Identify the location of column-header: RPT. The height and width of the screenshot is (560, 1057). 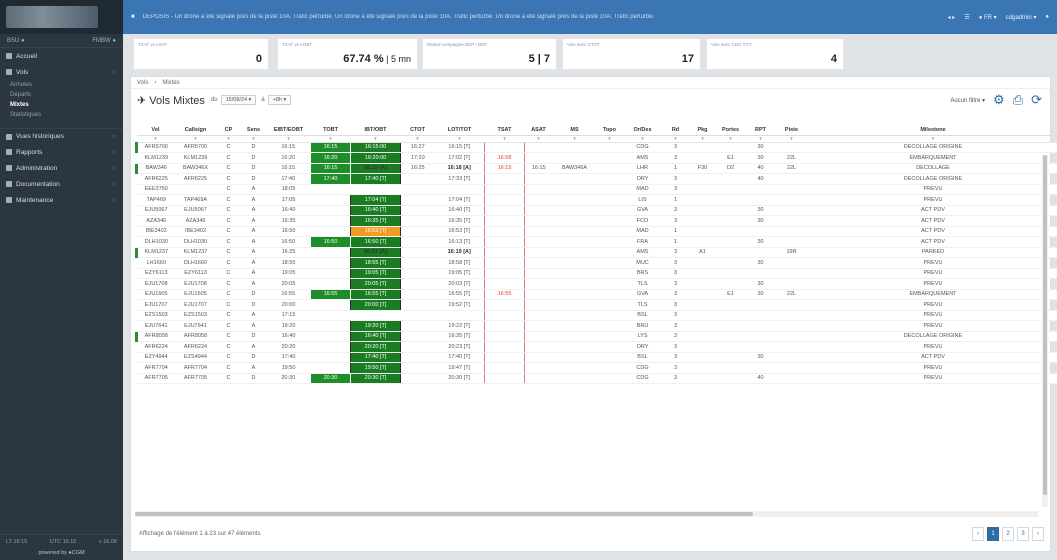
(760, 130).